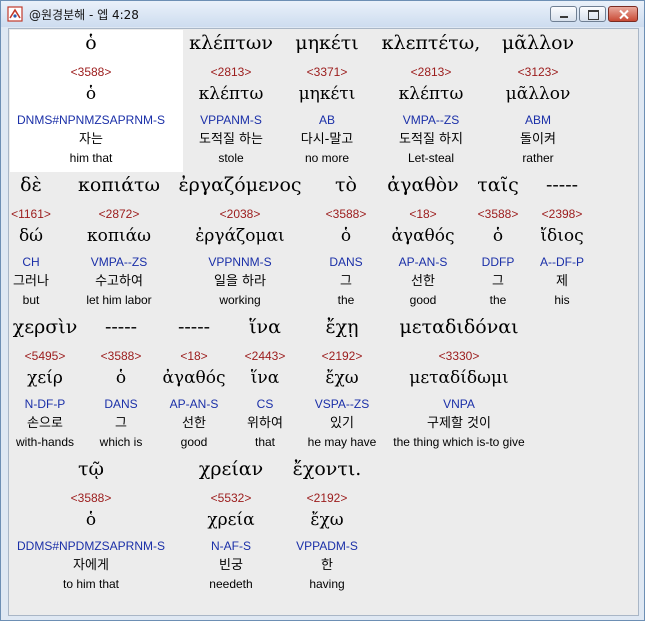  I want to click on word-greek: ἔχοντι., so click(327, 469).